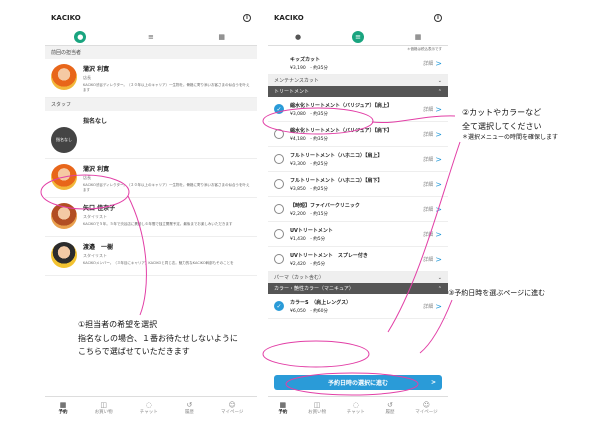 This screenshot has height=424, width=600. I want to click on menu-item: UVトリートメント スプレー付き ¥2,420 - 約5分 詳細 >, so click(358, 259).